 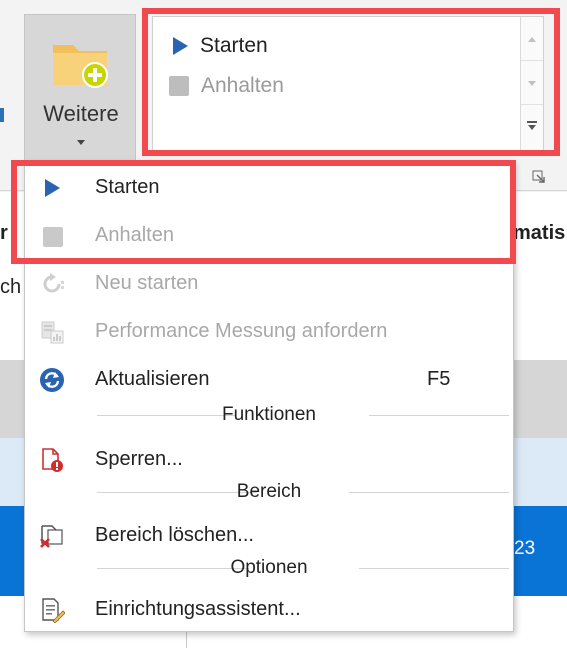 I want to click on menu-item-start: Starten, so click(x=269, y=187).